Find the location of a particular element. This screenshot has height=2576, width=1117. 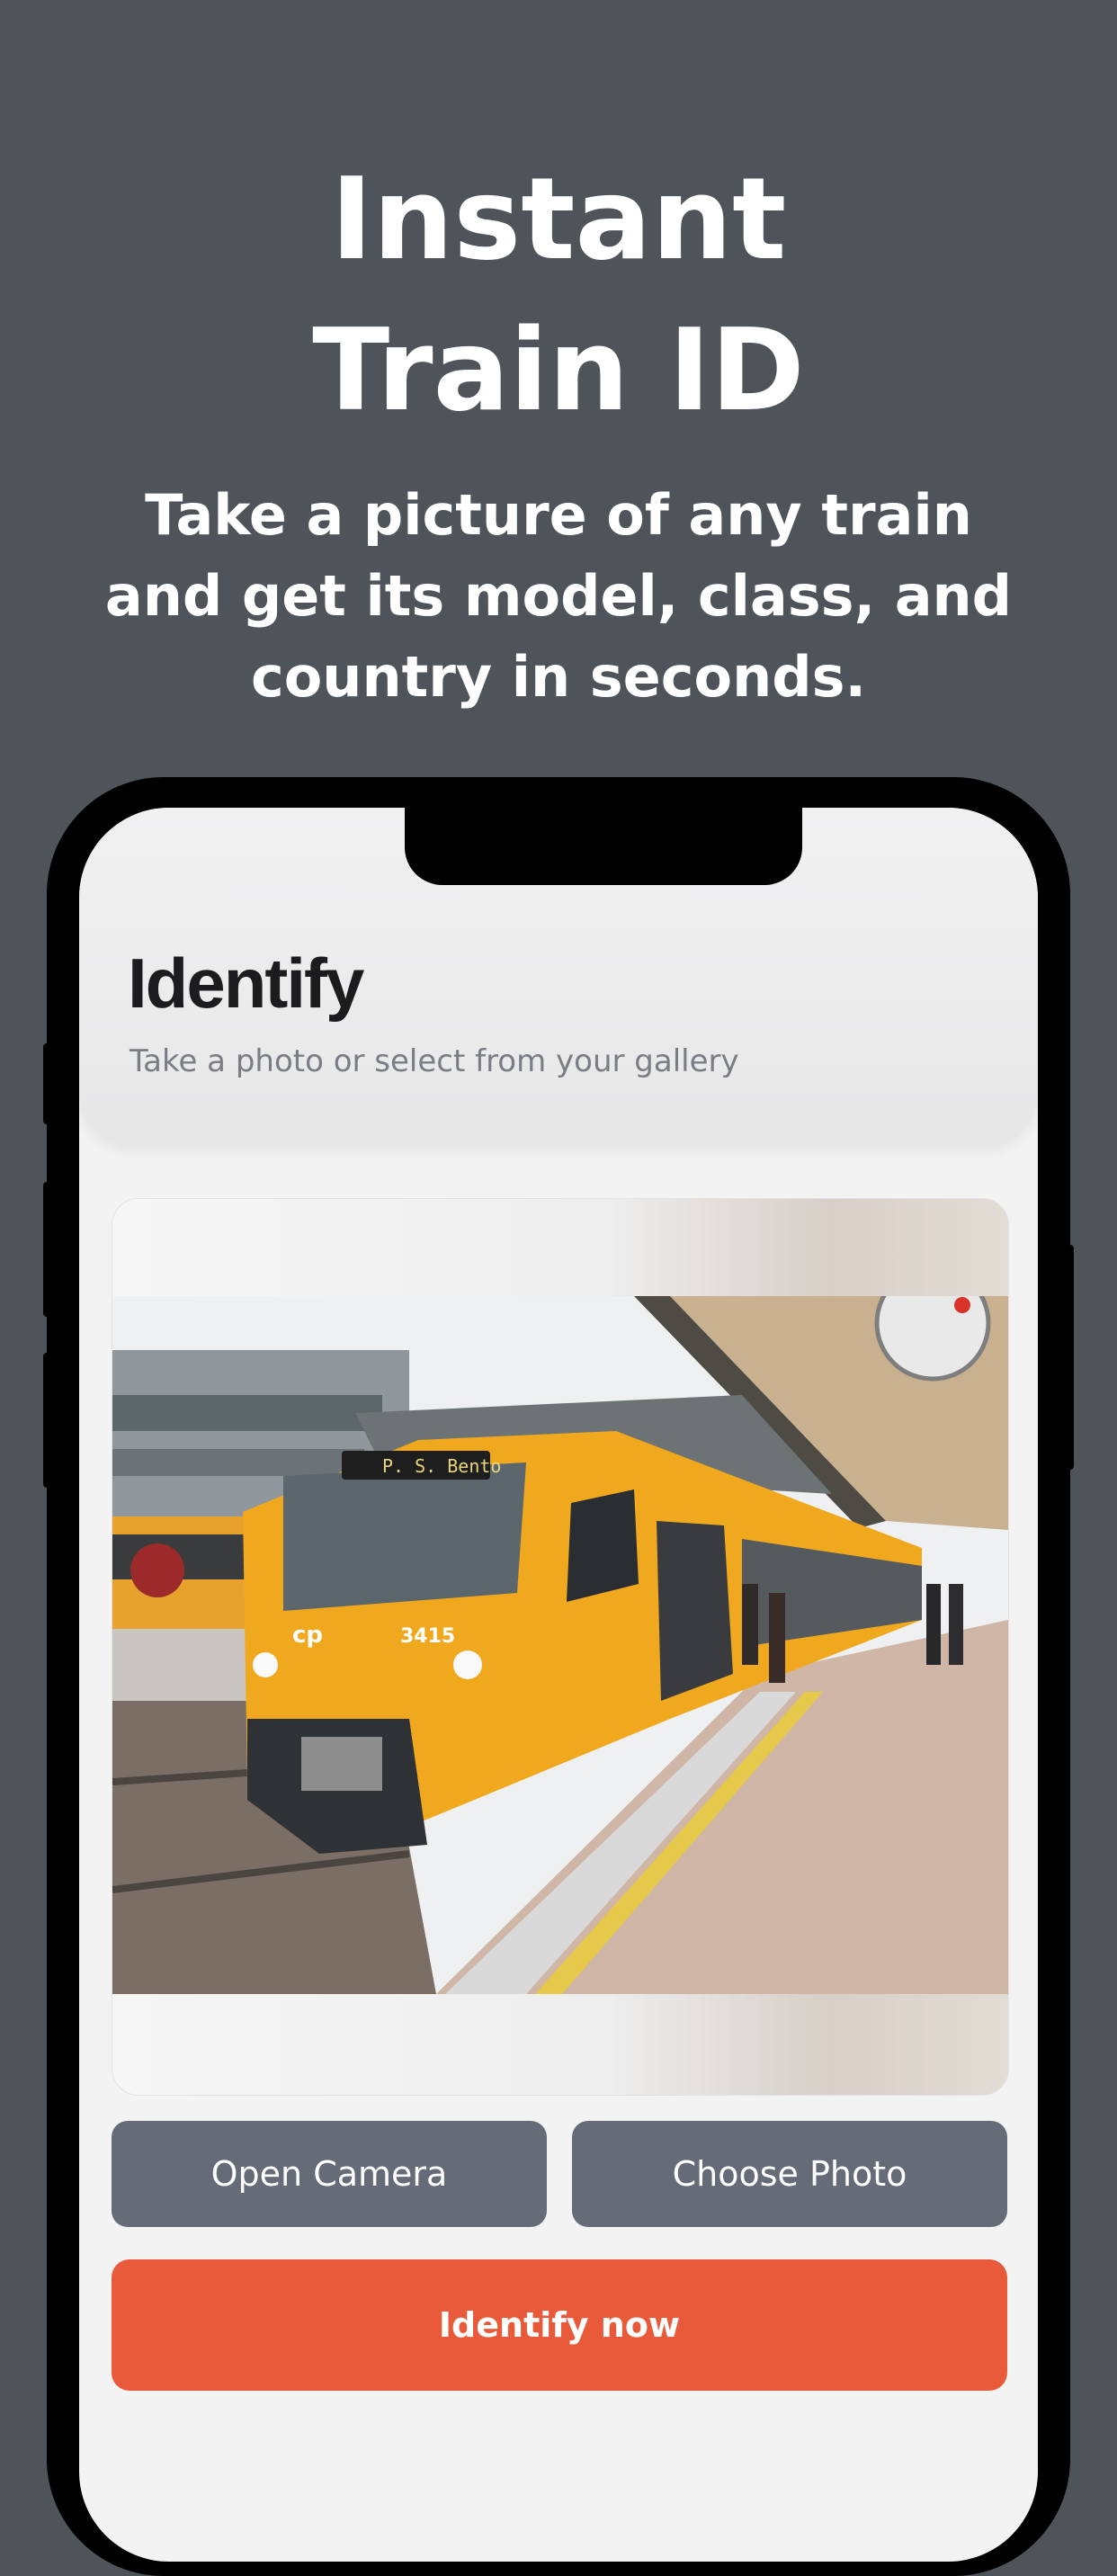

destination-sign: P. S. Bento is located at coordinates (441, 1466).